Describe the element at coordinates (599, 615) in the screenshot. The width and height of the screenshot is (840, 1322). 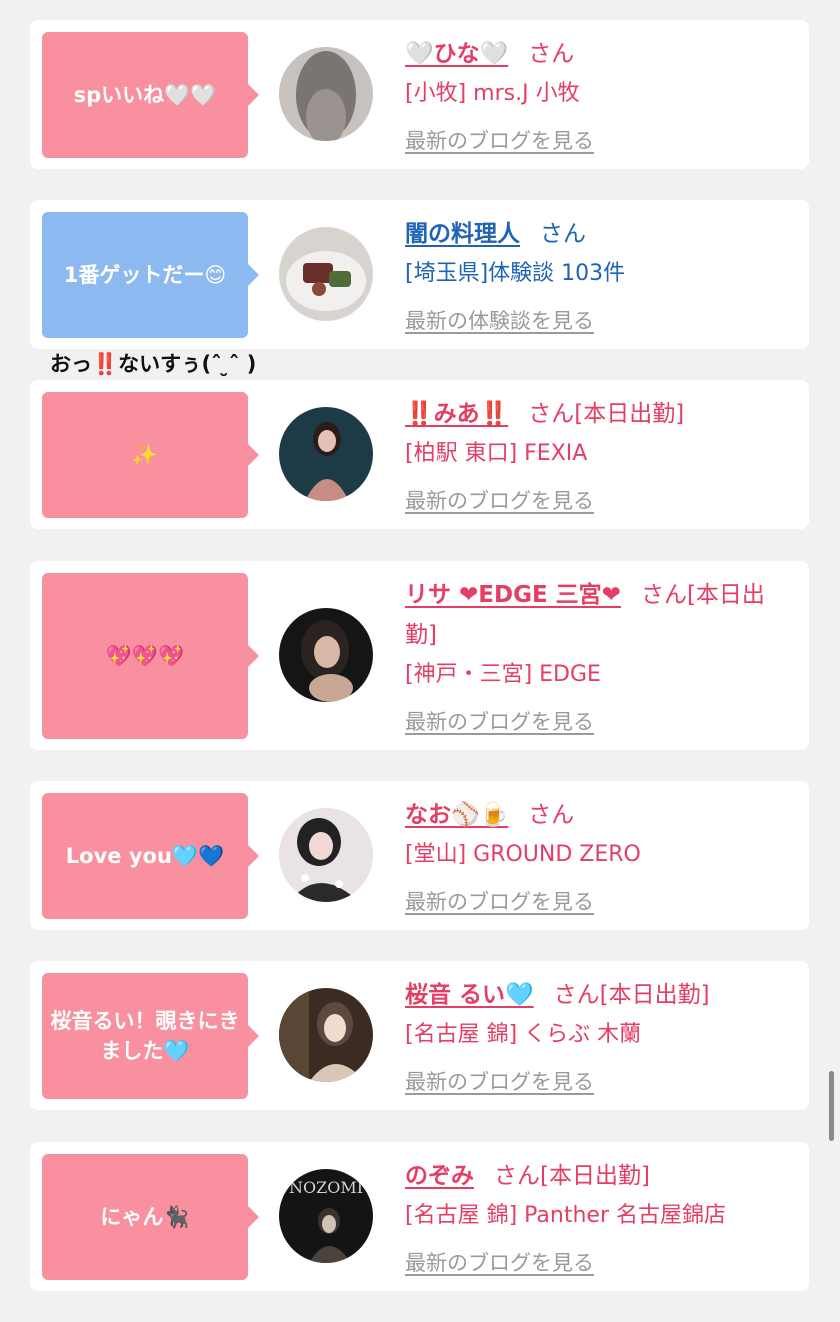
I see `name-line: リサ ❤EDGE 三宮❤ さん[本日出勤]` at that location.